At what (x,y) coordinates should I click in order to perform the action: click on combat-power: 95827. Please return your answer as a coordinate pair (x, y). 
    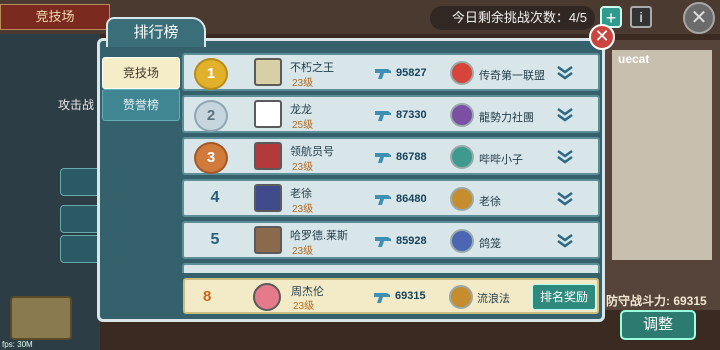
    Looking at the image, I should click on (411, 73).